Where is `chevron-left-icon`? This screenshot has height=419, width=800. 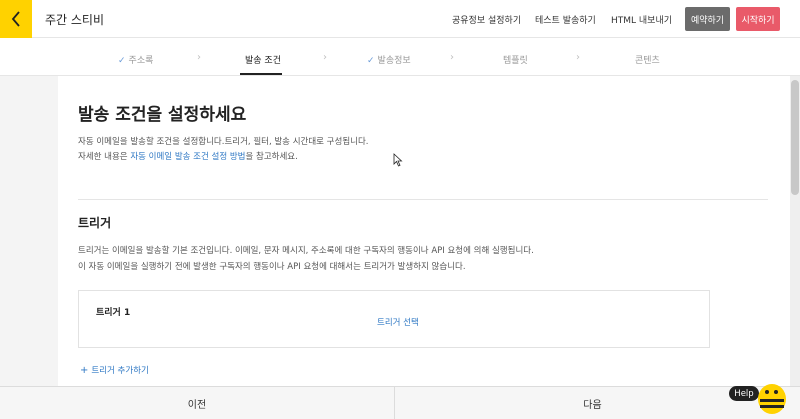
chevron-left-icon is located at coordinates (15, 19).